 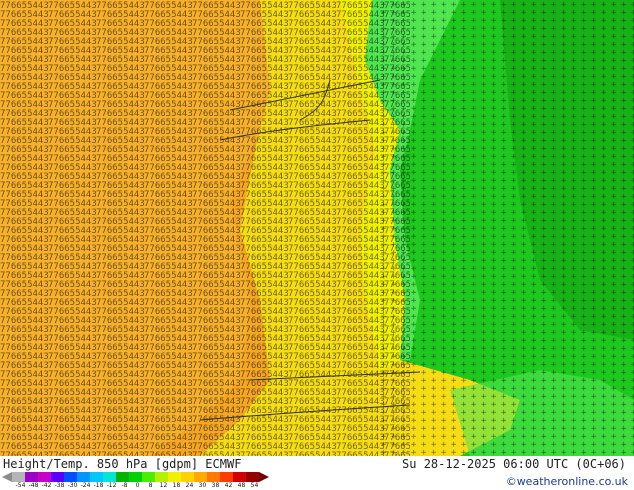 What do you see at coordinates (264, 477) in the screenshot?
I see `colorbar-arrow-right` at bounding box center [264, 477].